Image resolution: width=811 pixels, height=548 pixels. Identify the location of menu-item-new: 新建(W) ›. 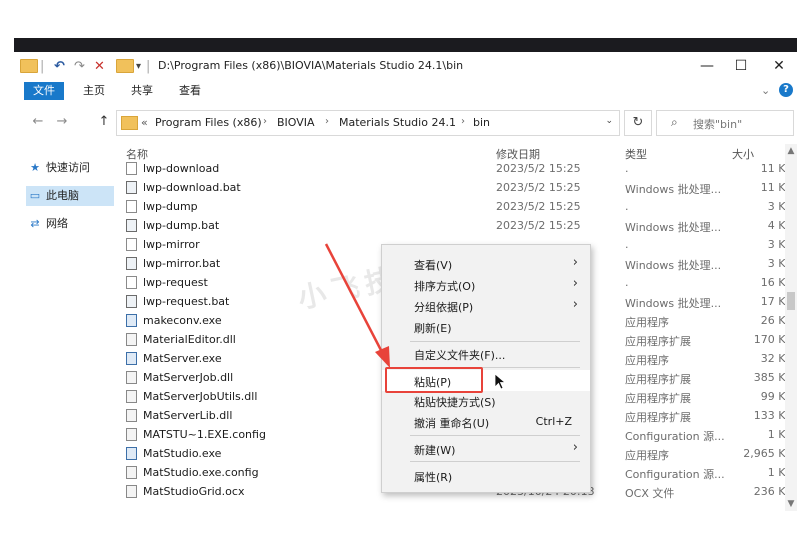
(486, 448).